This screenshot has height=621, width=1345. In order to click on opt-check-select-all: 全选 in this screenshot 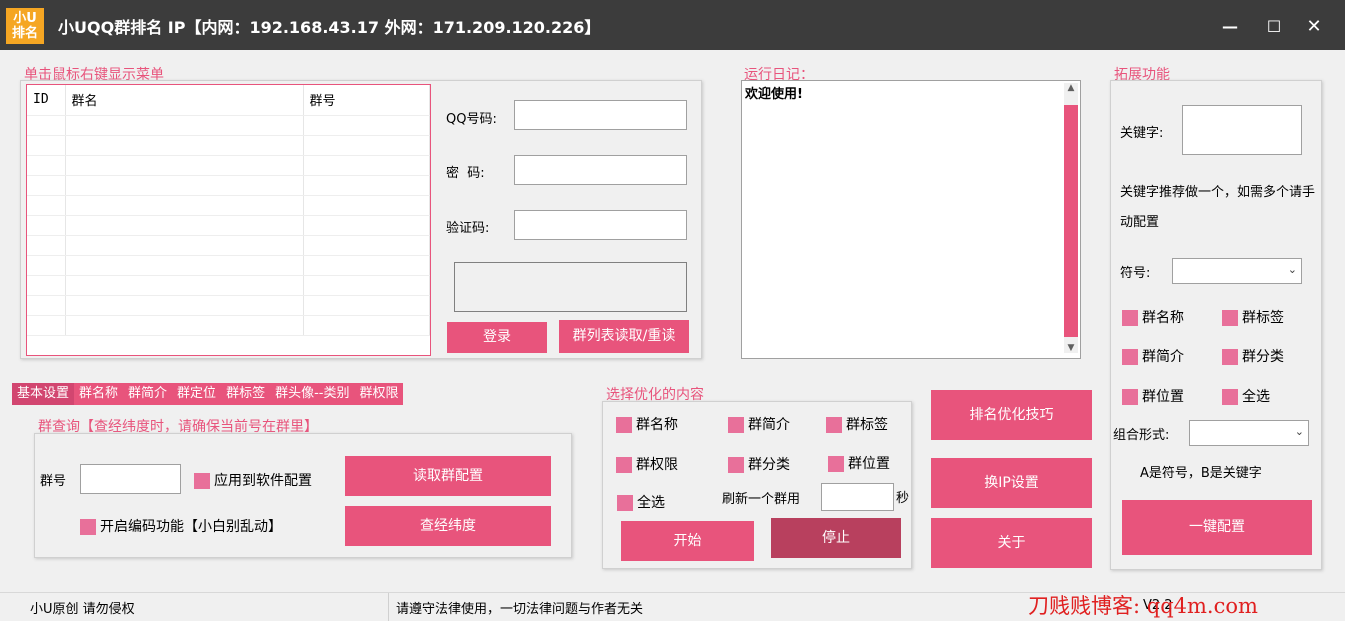, I will do `click(641, 502)`.